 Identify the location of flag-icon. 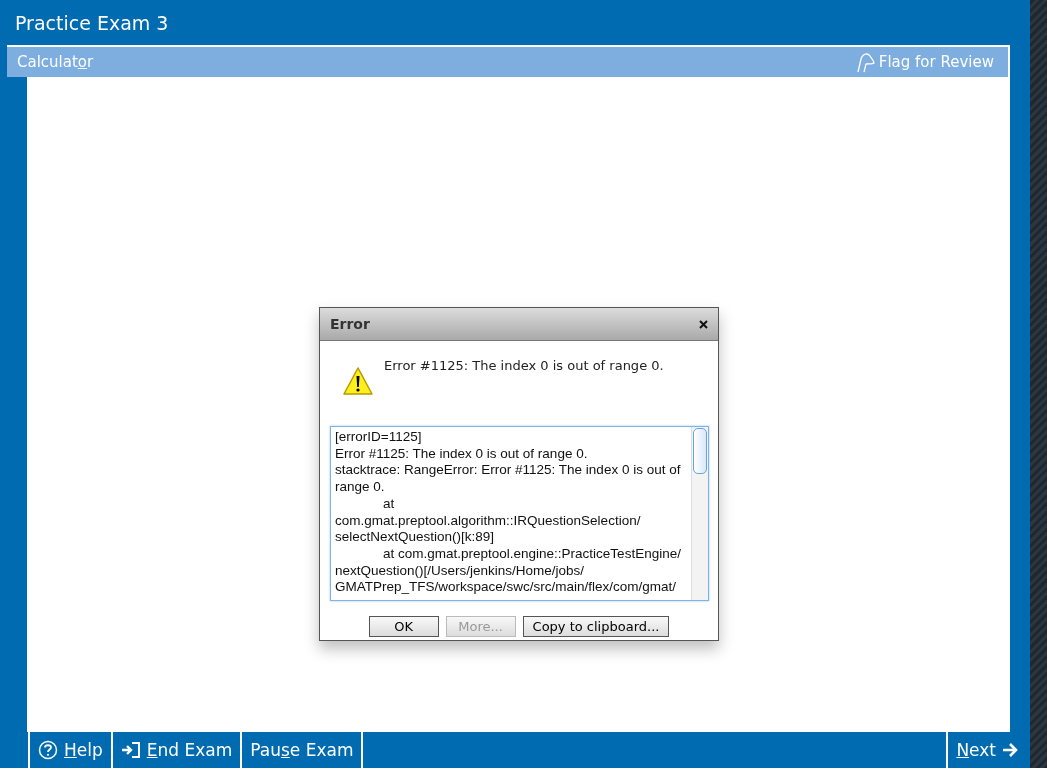
(865, 62).